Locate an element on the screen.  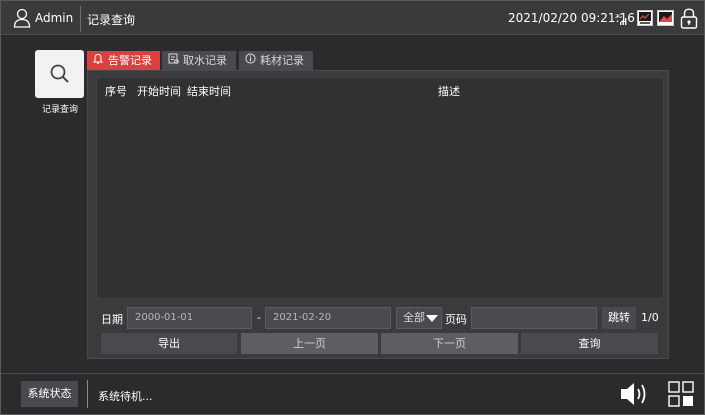
nav-record-query-button is located at coordinates (59, 74).